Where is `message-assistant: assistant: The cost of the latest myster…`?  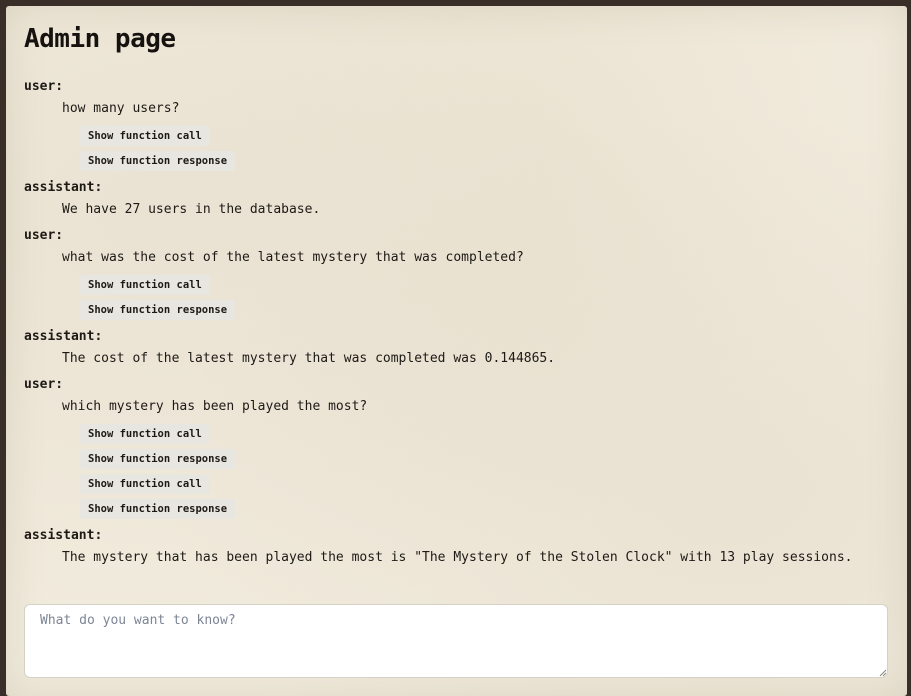 message-assistant: assistant: The cost of the latest myster… is located at coordinates (454, 350).